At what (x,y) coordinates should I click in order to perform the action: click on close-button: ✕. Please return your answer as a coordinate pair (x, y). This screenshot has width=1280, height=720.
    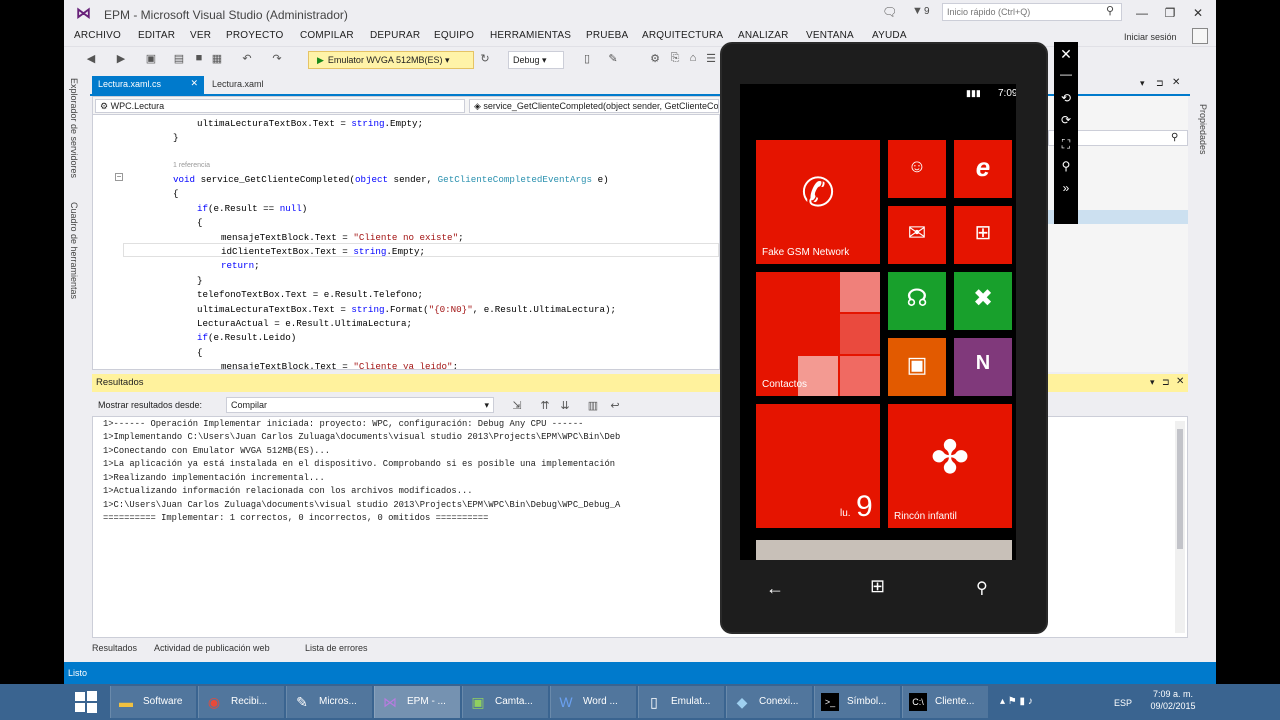
    Looking at the image, I should click on (1198, 13).